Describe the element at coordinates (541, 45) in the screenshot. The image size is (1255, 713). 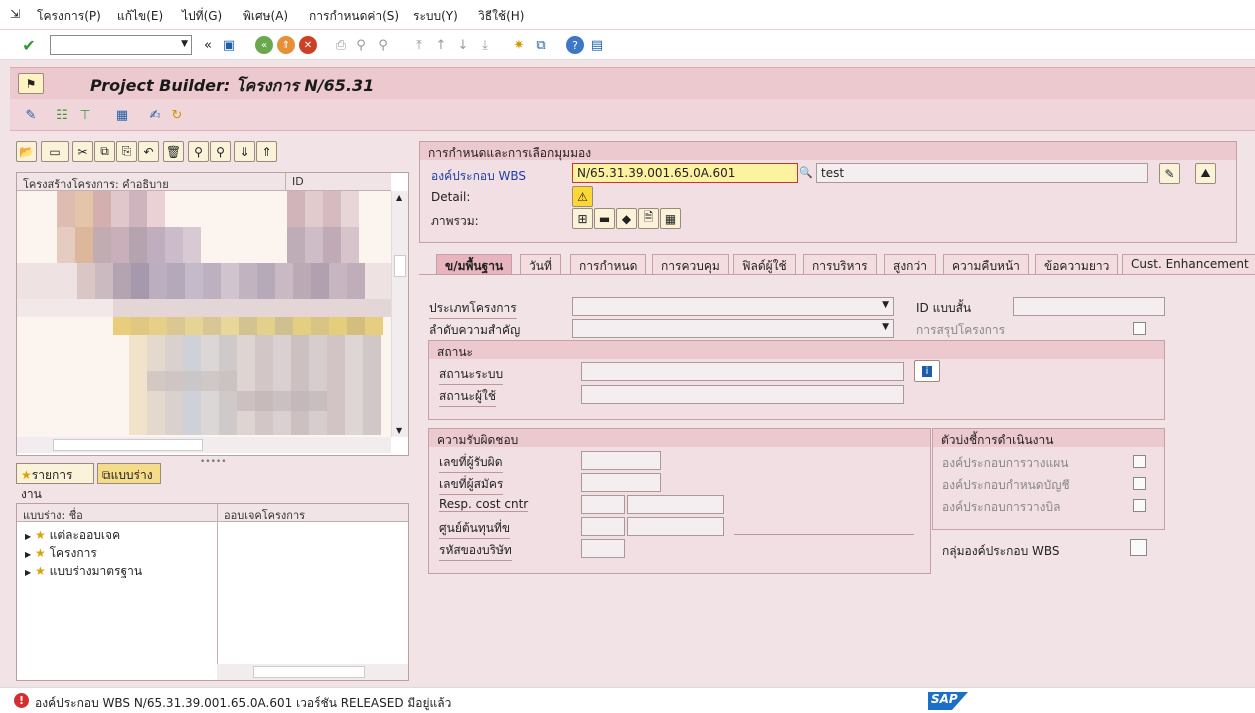
I see `shortcut-icon: ⧉` at that location.